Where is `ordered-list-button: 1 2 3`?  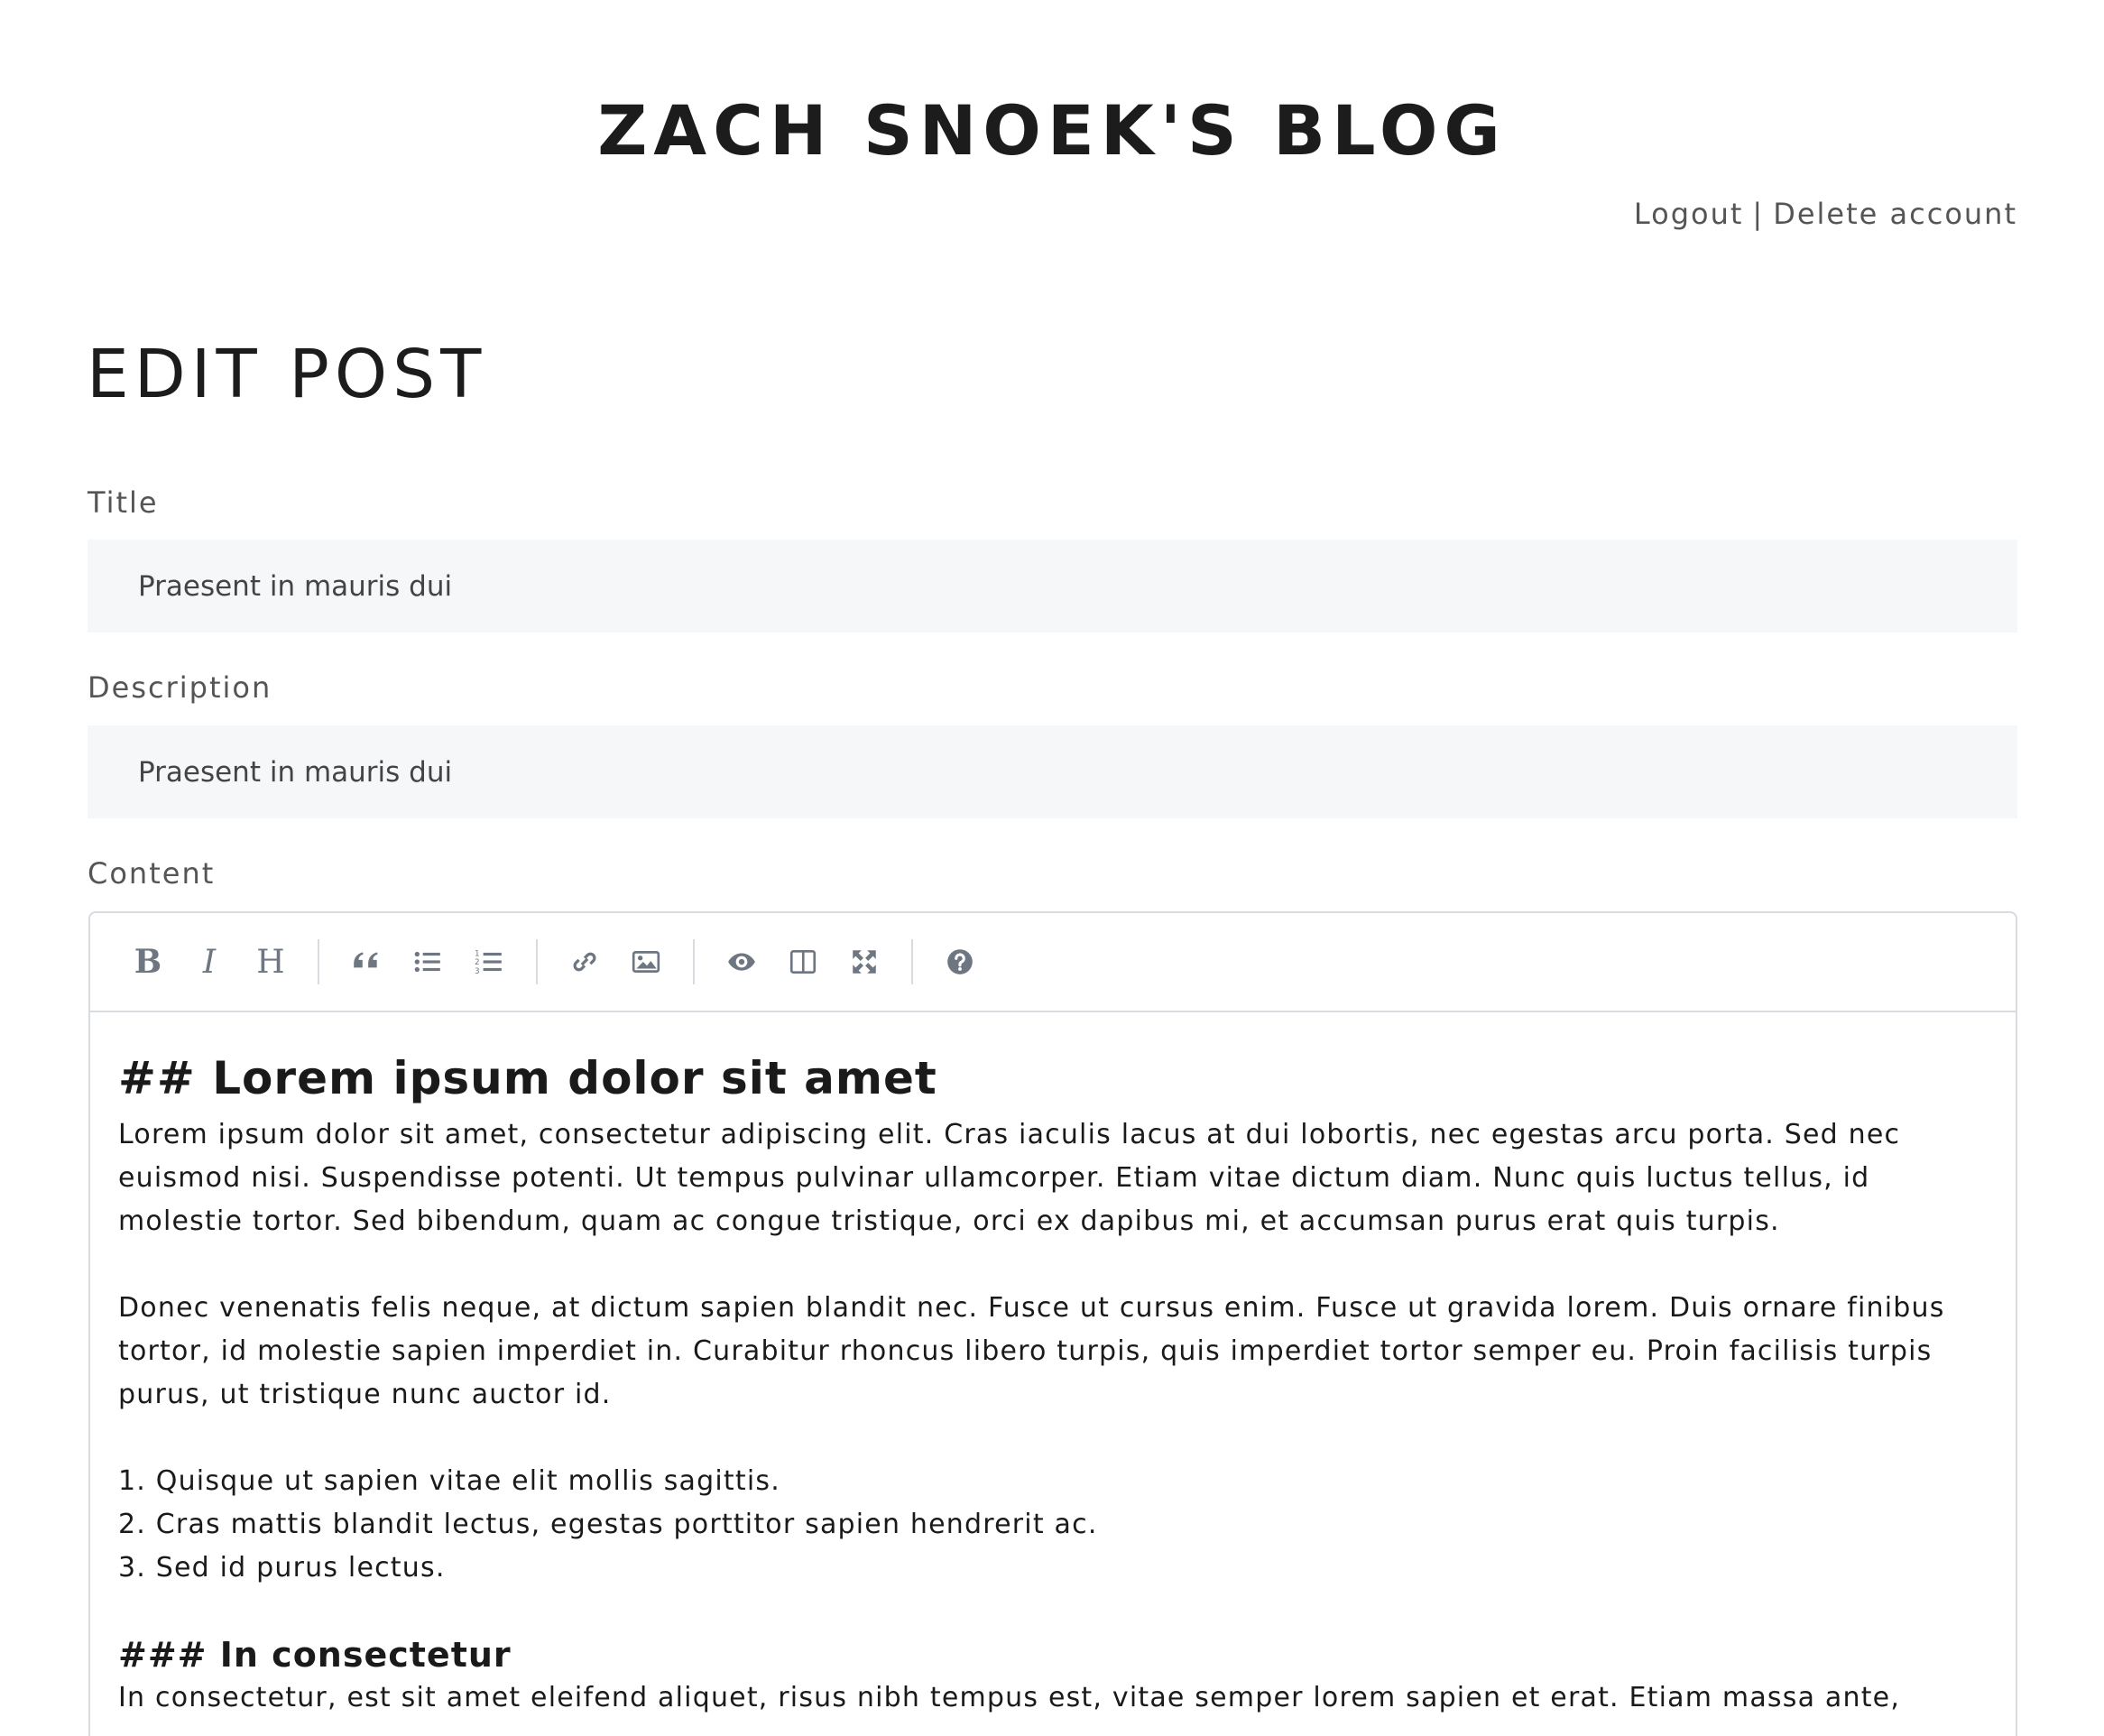
ordered-list-button: 1 2 3 is located at coordinates (489, 962).